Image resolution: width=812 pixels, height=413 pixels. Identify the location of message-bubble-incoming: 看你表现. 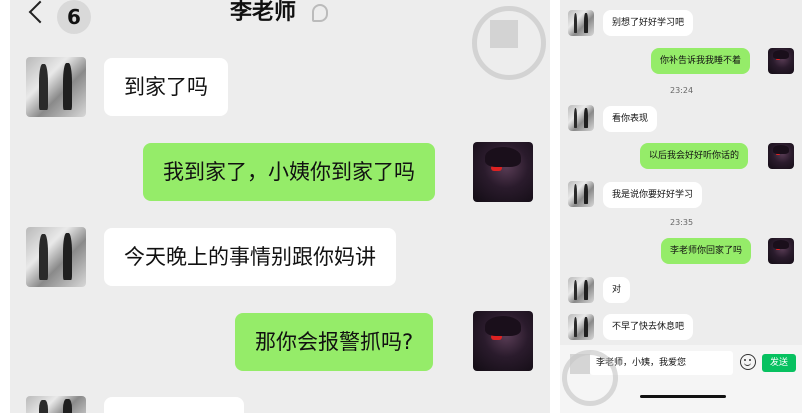
(630, 119).